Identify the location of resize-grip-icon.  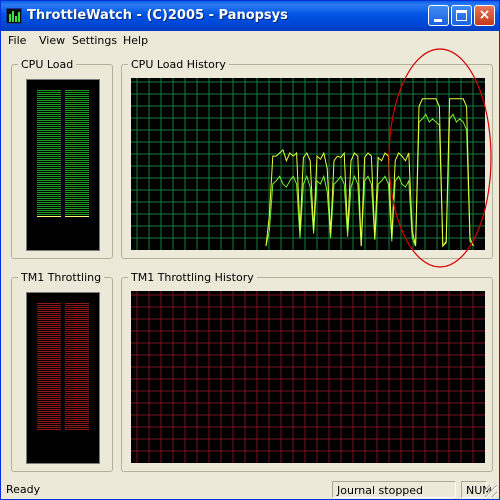
(491, 491).